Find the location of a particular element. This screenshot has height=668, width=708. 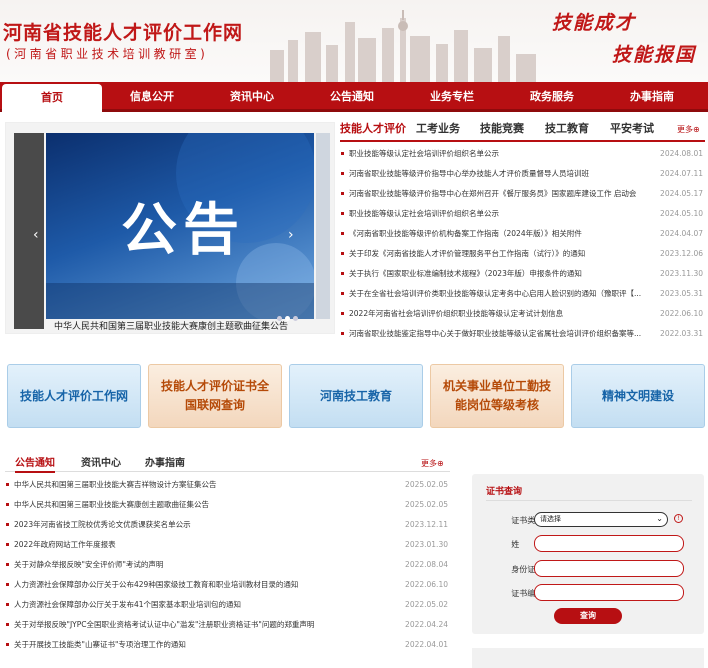

city-skyline-graphic is located at coordinates (403, 46).